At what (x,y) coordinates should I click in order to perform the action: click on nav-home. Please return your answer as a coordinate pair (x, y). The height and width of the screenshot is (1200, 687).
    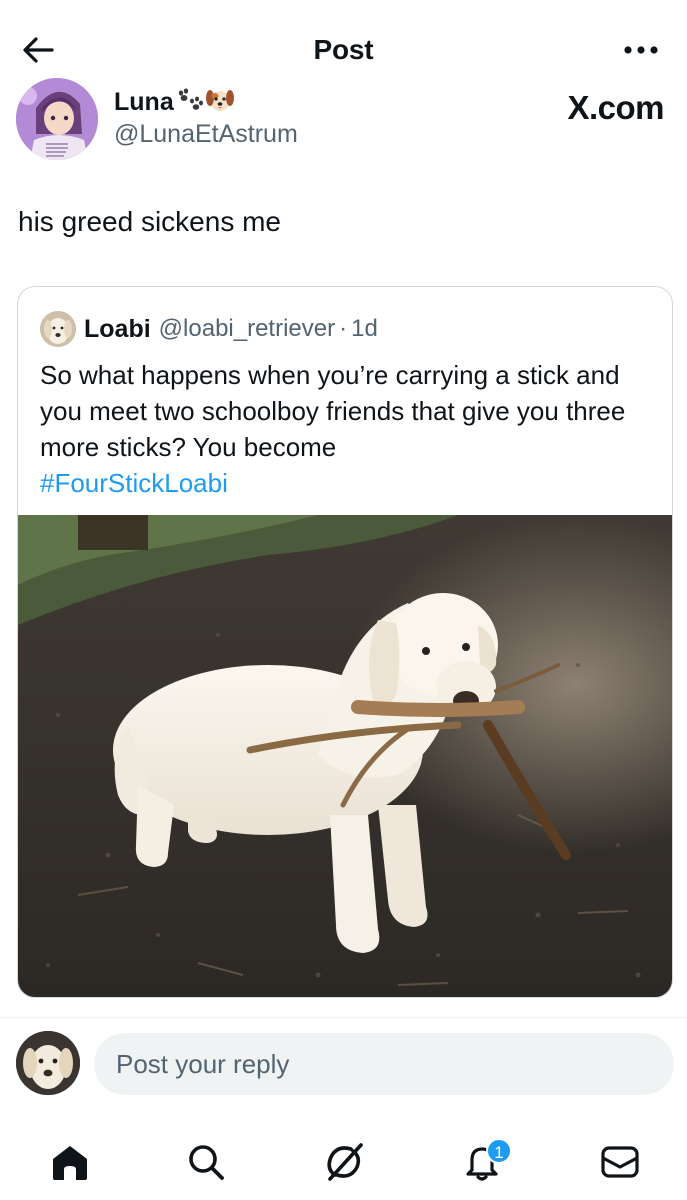
    Looking at the image, I should click on (70, 1162).